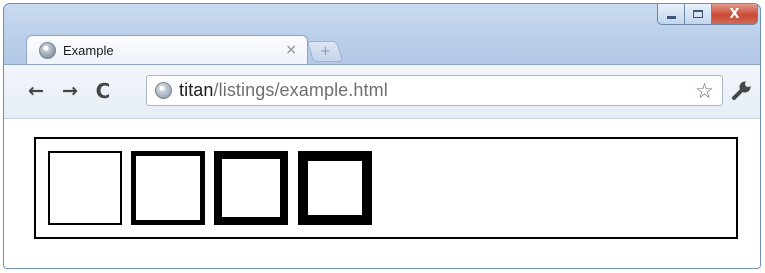  What do you see at coordinates (671, 14) in the screenshot?
I see `minimize-button` at bounding box center [671, 14].